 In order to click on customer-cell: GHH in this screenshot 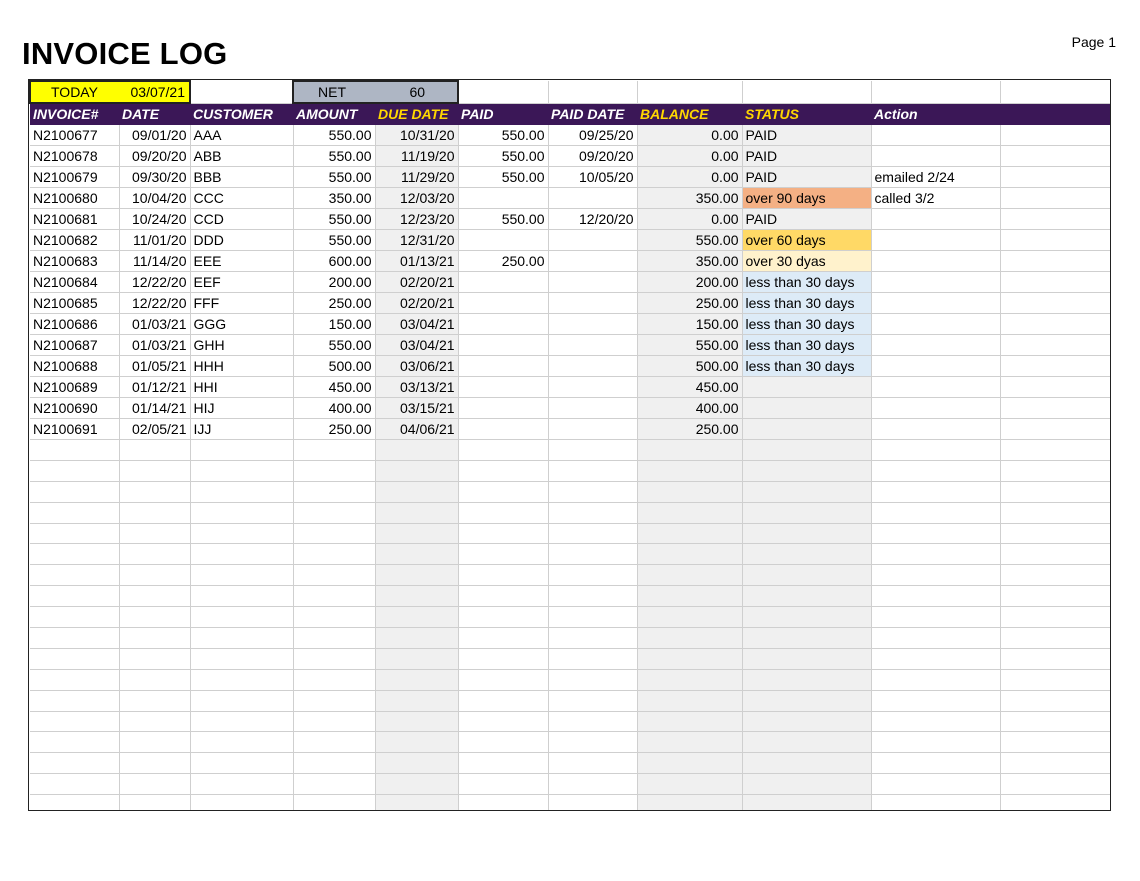, I will do `click(241, 345)`.